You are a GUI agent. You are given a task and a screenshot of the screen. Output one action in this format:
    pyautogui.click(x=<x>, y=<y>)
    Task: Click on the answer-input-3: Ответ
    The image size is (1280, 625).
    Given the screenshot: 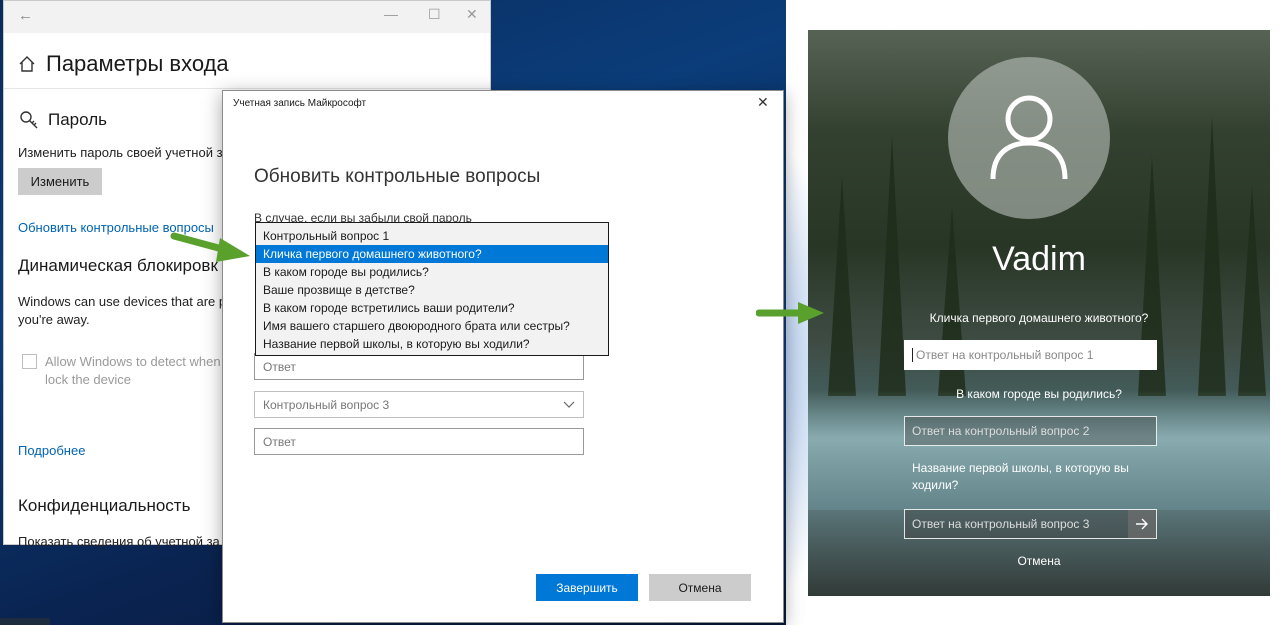 What is the action you would take?
    pyautogui.click(x=419, y=441)
    